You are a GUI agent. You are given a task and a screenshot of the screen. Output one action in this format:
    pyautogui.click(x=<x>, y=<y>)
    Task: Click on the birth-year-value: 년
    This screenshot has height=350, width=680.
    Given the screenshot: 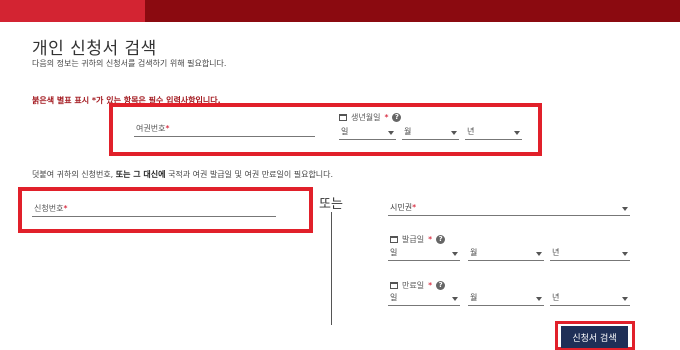 What is the action you would take?
    pyautogui.click(x=471, y=131)
    